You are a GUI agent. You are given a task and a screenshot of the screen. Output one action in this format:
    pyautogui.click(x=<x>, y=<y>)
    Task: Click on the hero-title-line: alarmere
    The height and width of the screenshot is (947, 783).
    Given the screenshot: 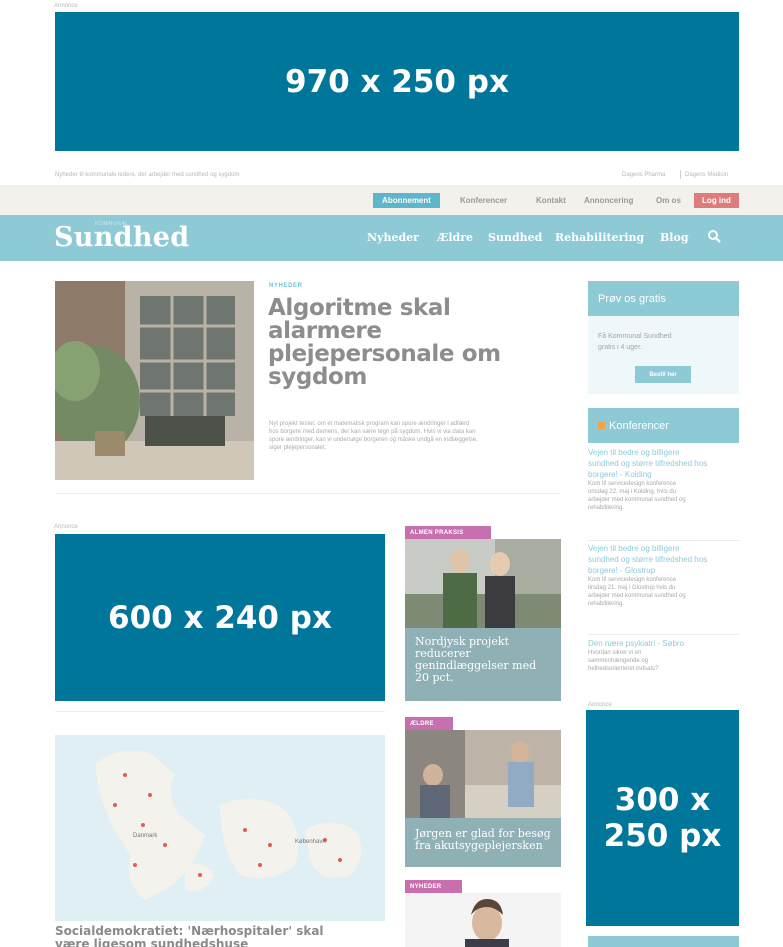 What is the action you would take?
    pyautogui.click(x=325, y=331)
    